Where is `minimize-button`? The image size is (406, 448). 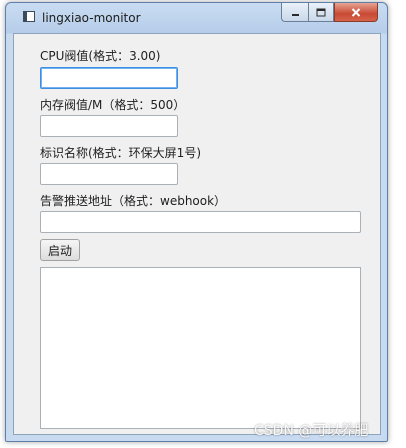 minimize-button is located at coordinates (294, 12).